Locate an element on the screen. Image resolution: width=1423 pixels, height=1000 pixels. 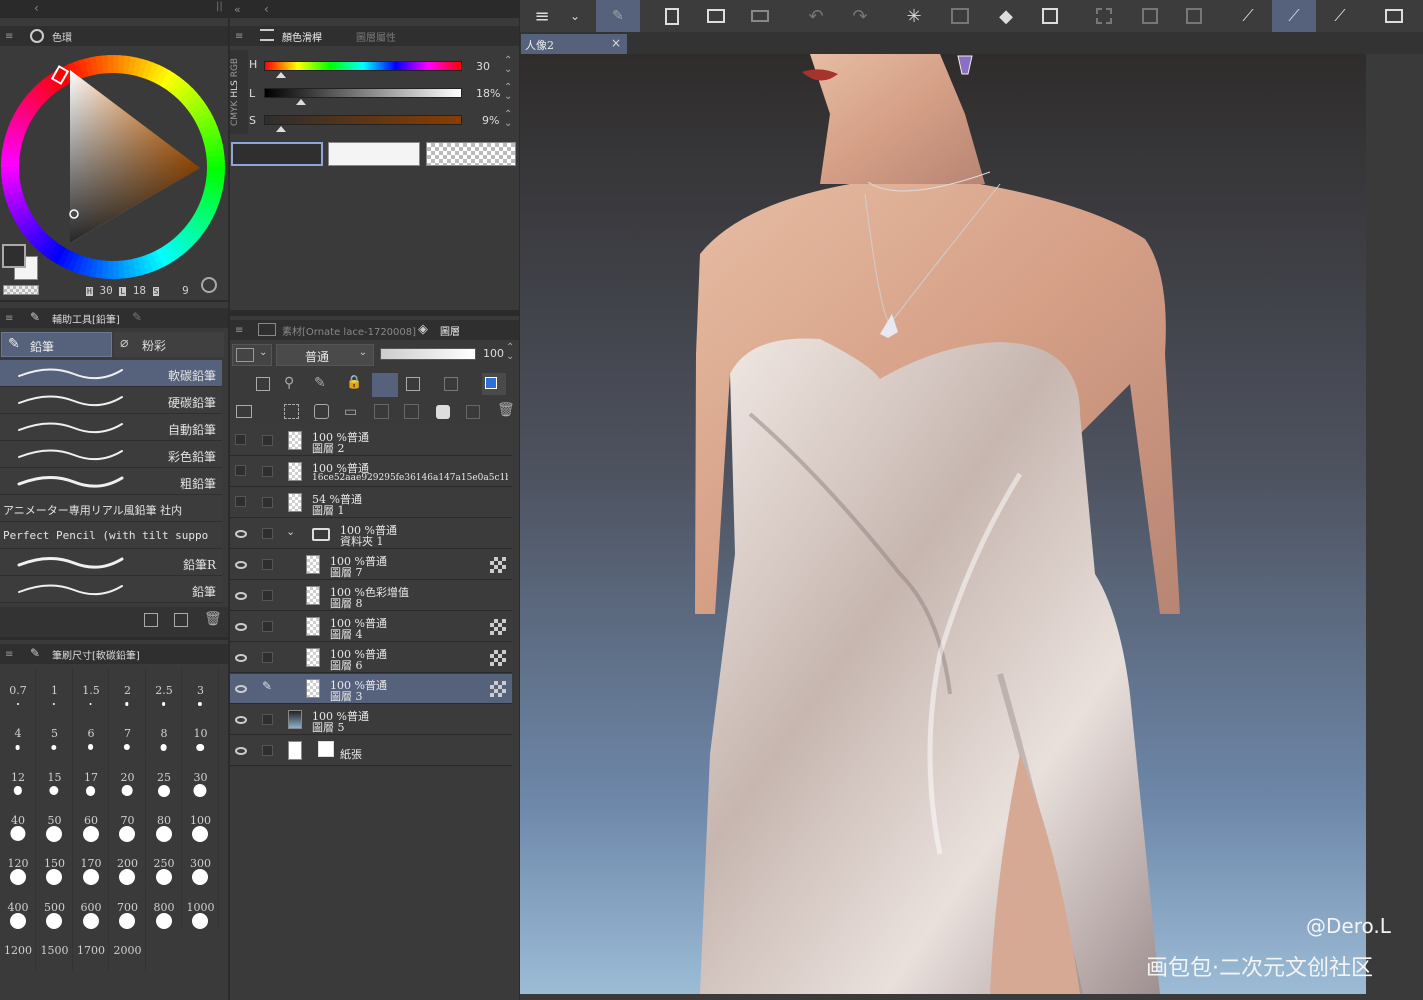
brush-item: 自動鉛筆 is located at coordinates (111, 427).